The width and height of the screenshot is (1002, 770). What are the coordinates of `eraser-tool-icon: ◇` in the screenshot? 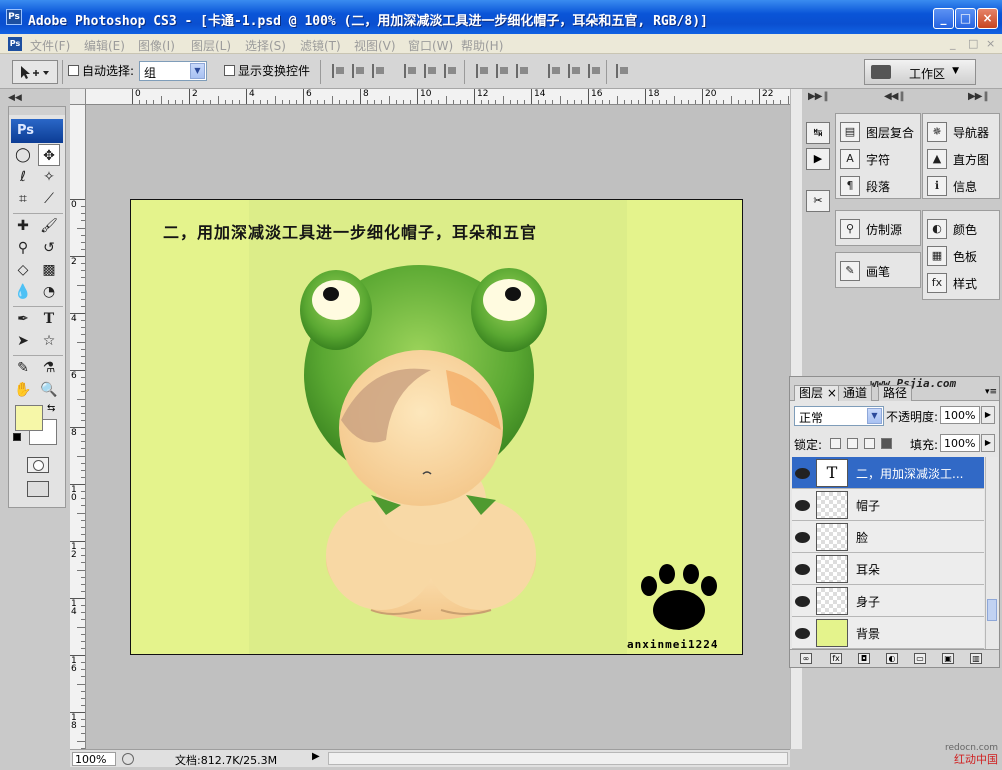 It's located at (23, 270).